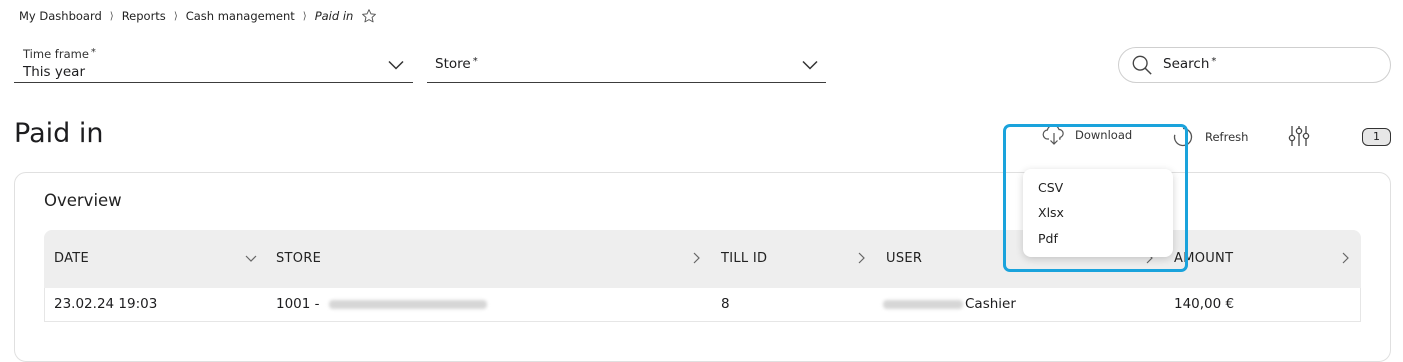  I want to click on cell-store-id: 1001 -, so click(298, 304).